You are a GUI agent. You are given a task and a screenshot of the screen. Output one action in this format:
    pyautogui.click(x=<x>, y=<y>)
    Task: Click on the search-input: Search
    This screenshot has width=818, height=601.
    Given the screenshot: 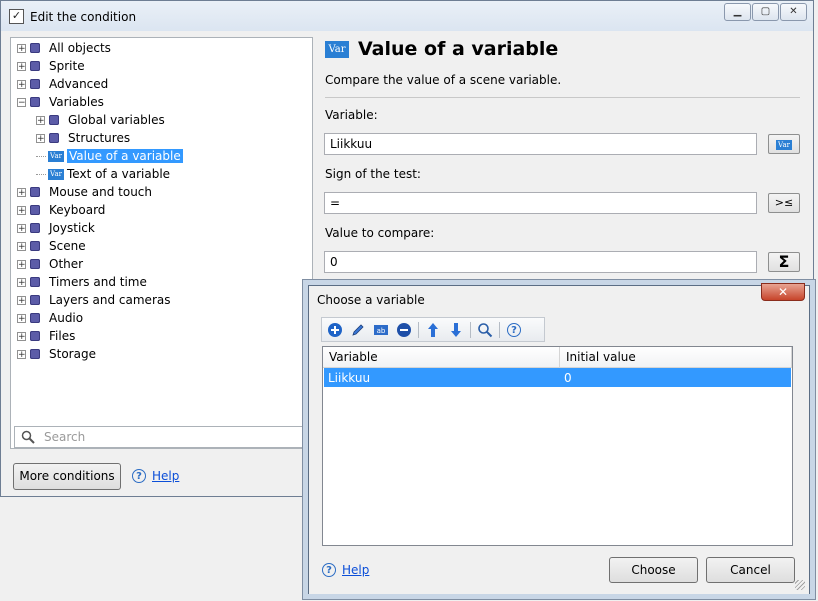 What is the action you would take?
    pyautogui.click(x=64, y=437)
    